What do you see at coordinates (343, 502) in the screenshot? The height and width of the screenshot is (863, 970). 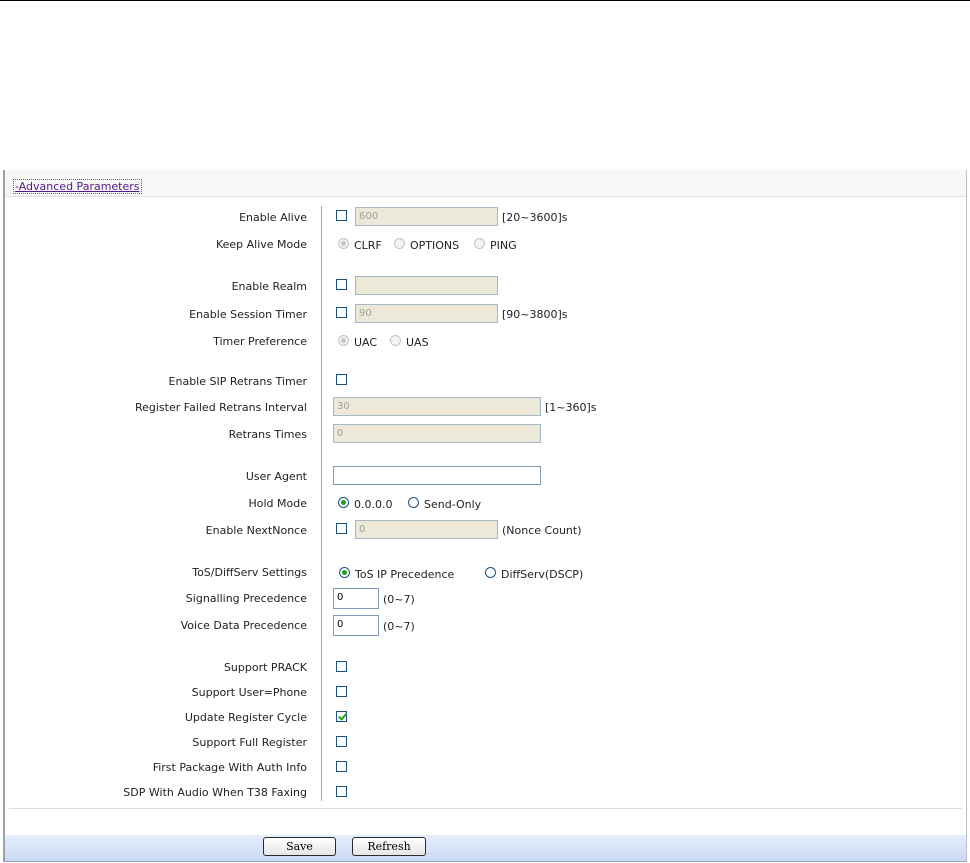 I see `hold-mode-0000-radio` at bounding box center [343, 502].